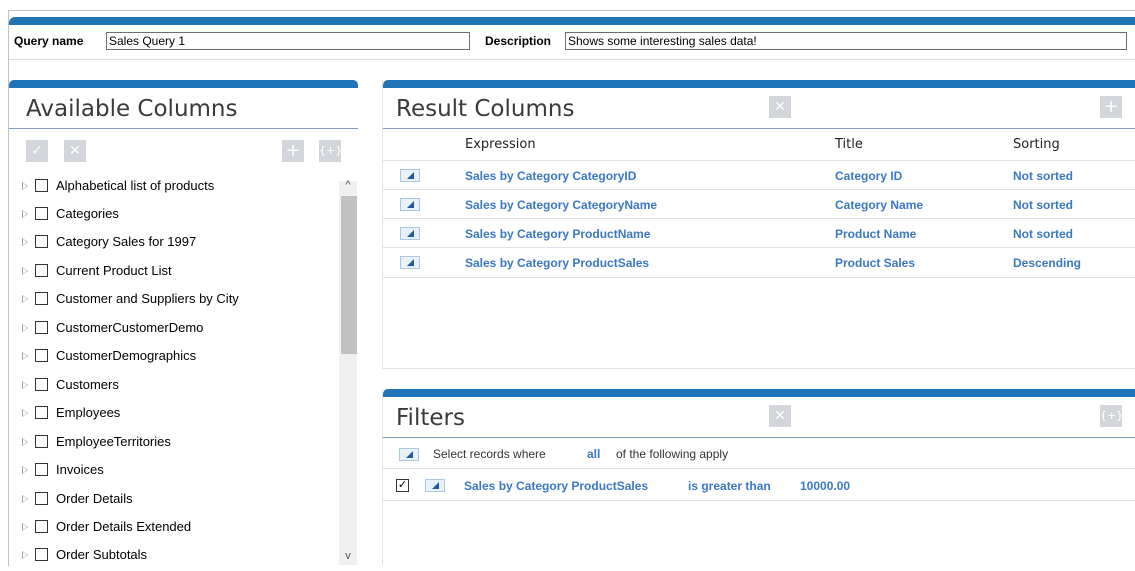 The image size is (1135, 571). I want to click on top-accent-bar, so click(572, 21).